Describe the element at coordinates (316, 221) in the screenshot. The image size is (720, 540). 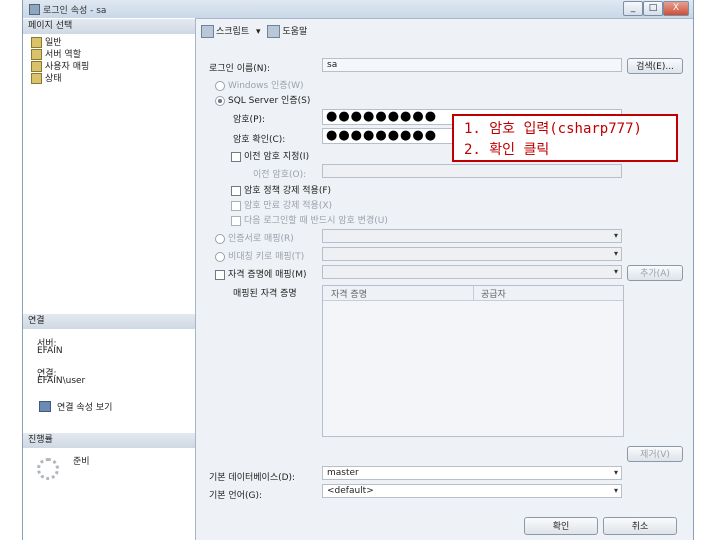
I see `must-change-label: 다음 로그인할 때 반드시 암호 변경(U)` at that location.